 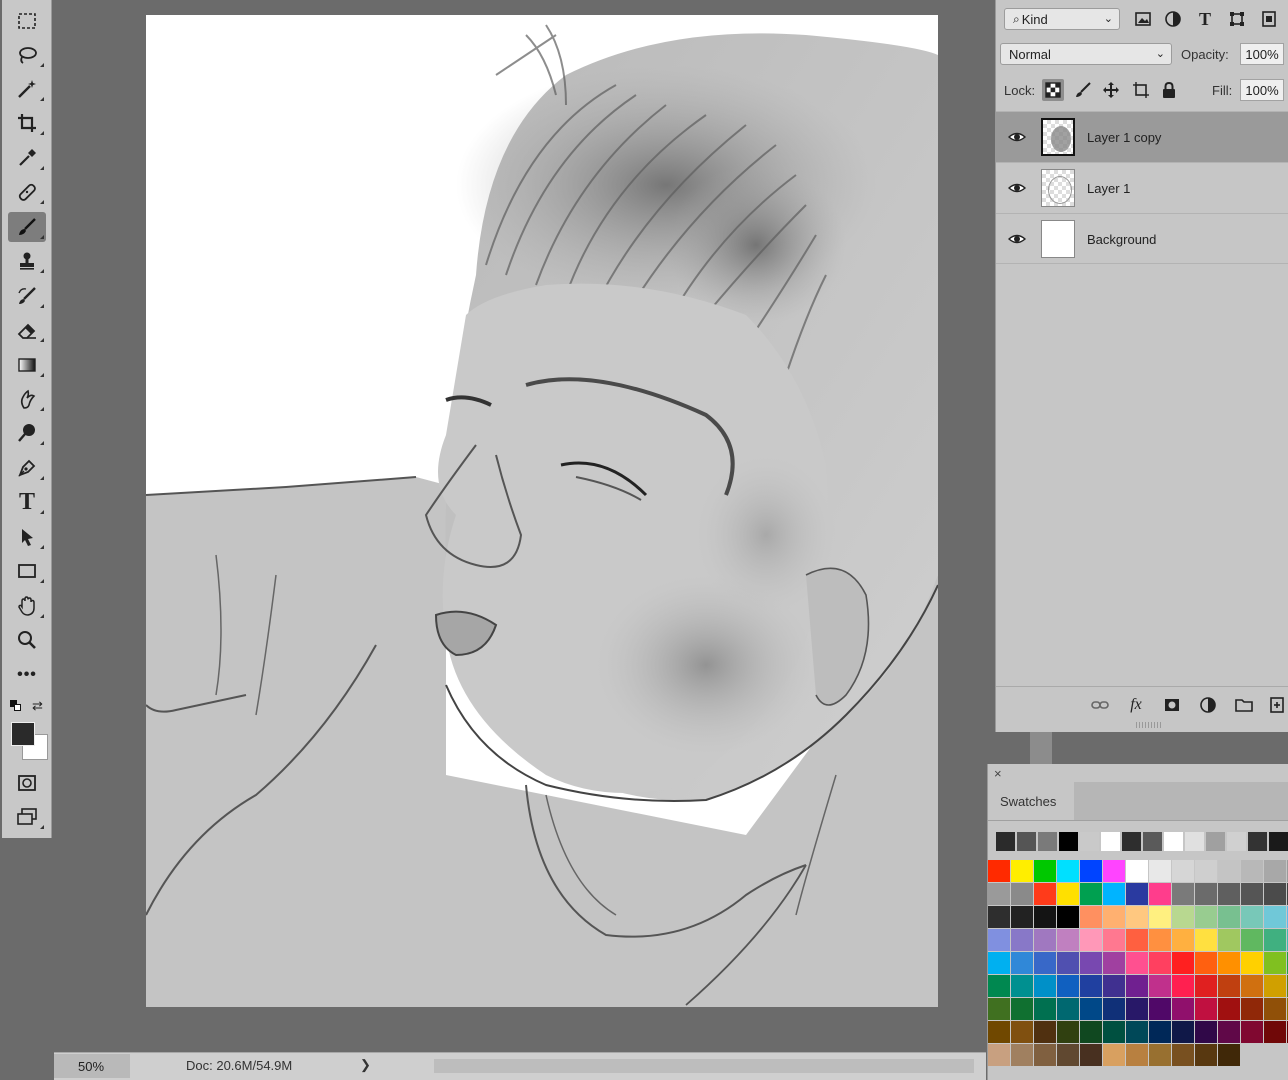 I want to click on new-layer-button, so click(x=1278, y=705).